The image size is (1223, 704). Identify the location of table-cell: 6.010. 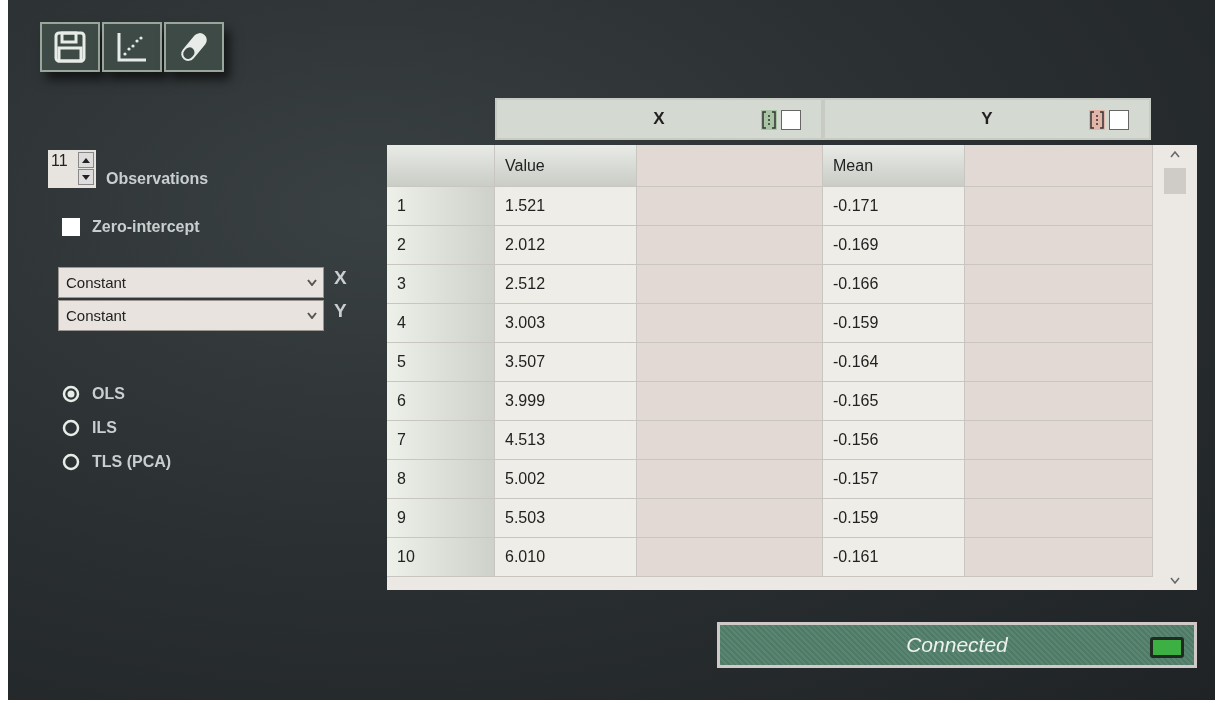
(566, 557).